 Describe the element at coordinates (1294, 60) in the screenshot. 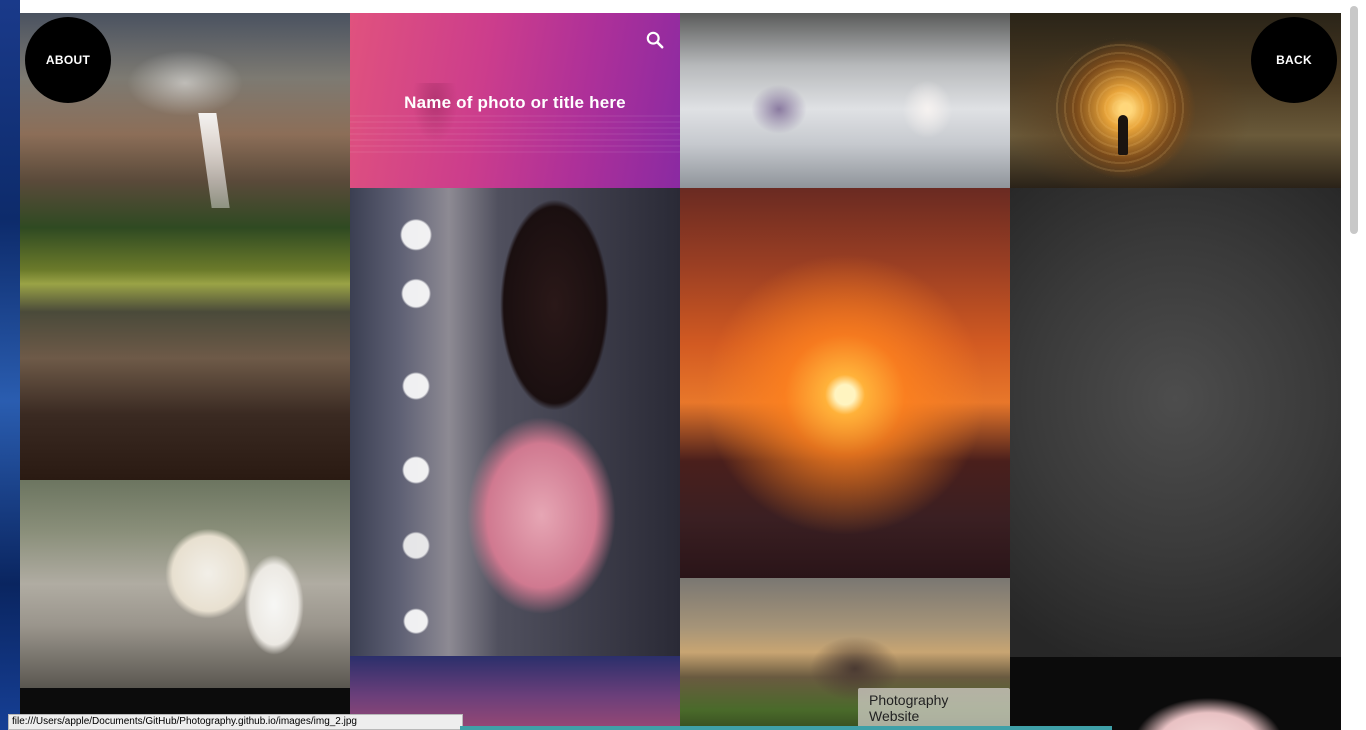

I see `back-button: BACK` at that location.